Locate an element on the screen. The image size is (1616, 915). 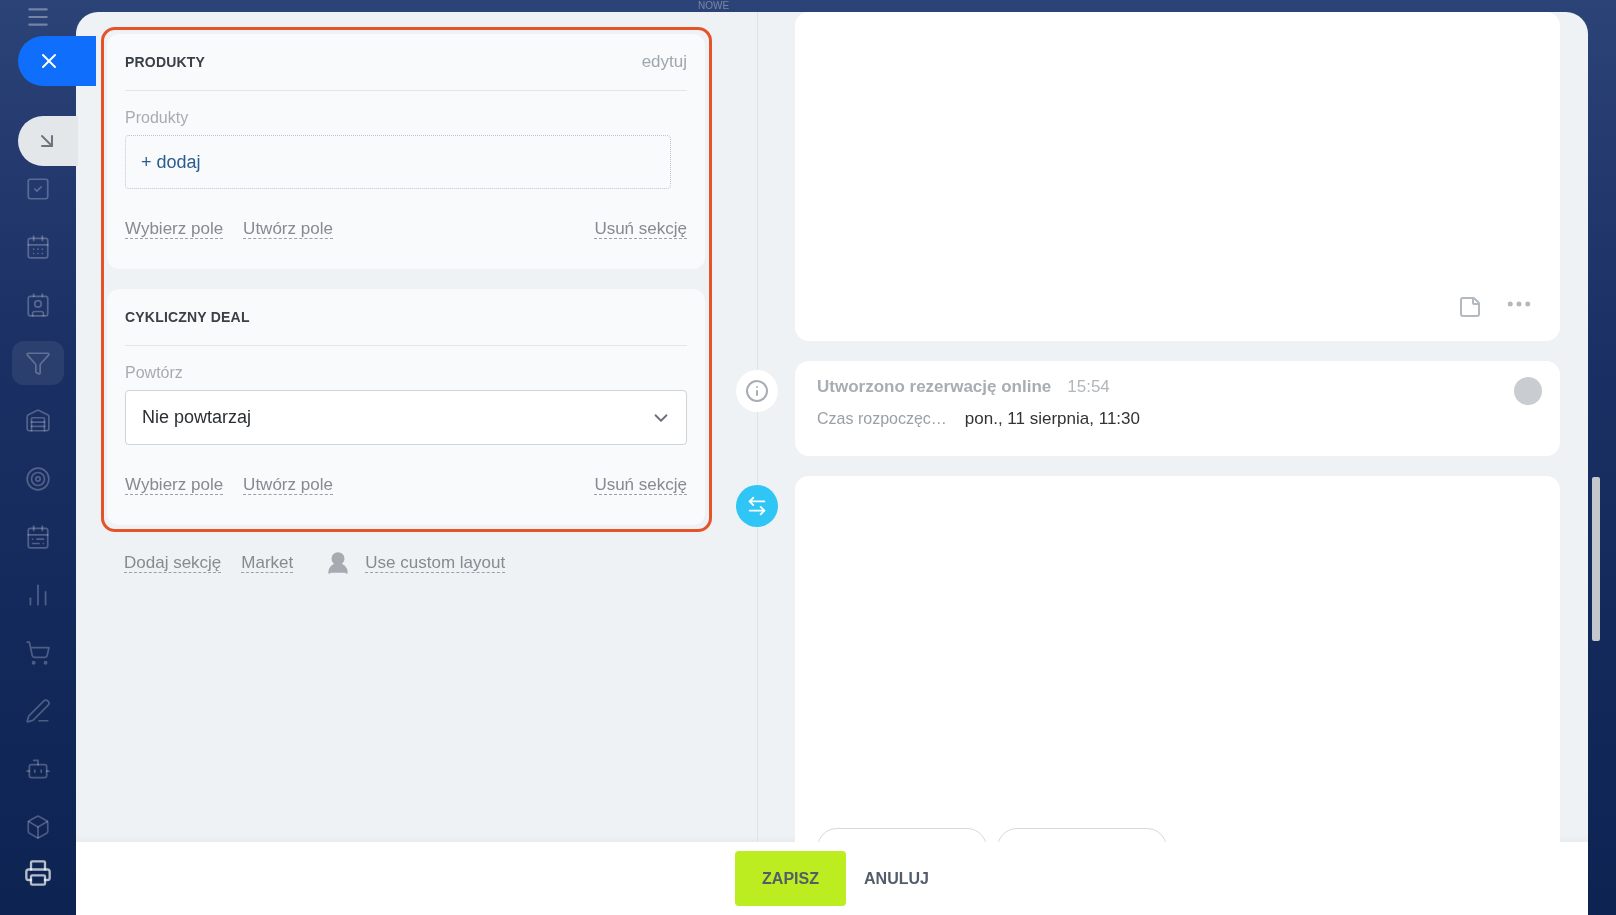
event-field-value: pon., 11 sierpnia, 11:30 is located at coordinates (1052, 419).